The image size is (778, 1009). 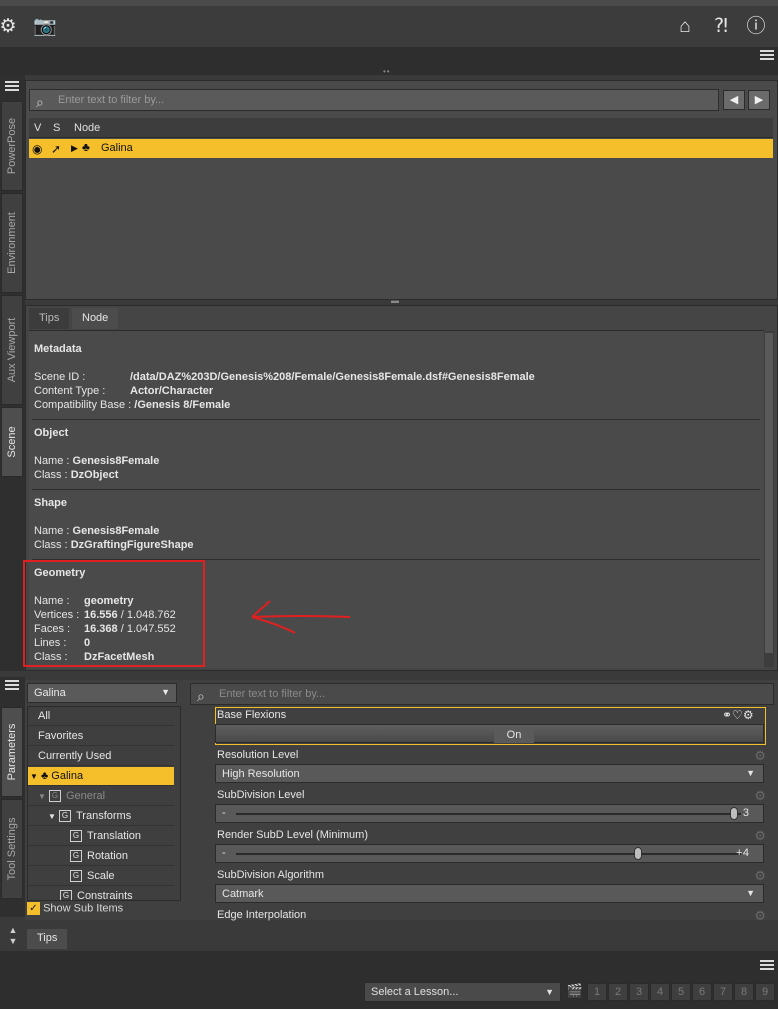 I want to click on tab-environment: Environment, so click(x=12, y=243).